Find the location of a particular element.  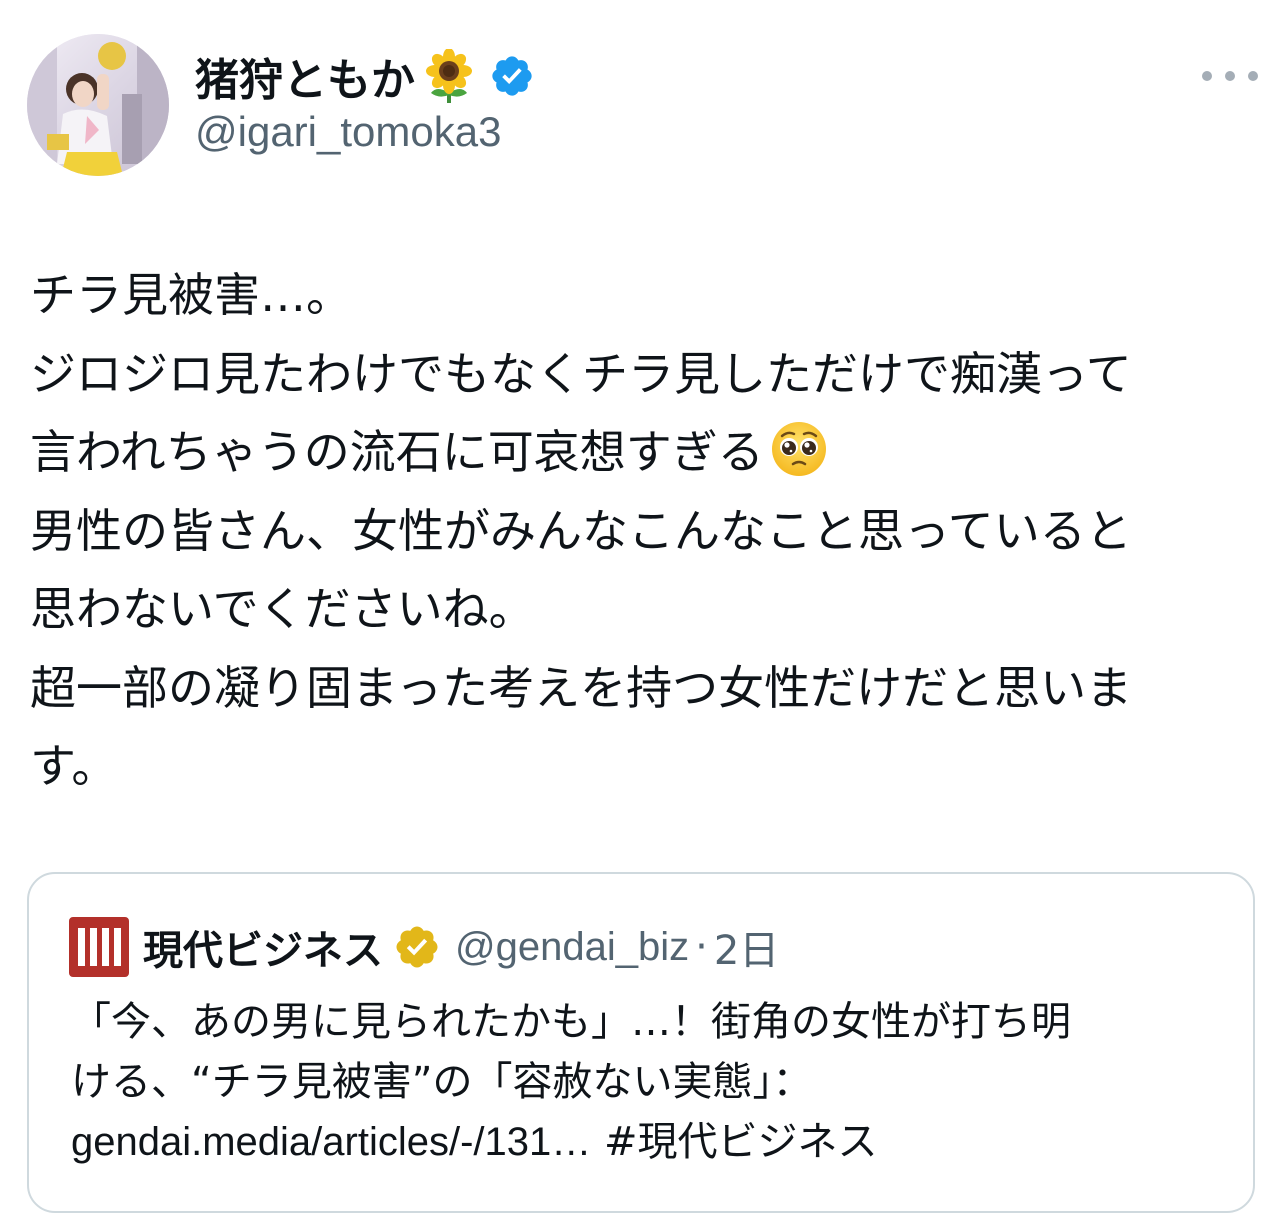

author-display-name: 猪狩ともか is located at coordinates (305, 76).